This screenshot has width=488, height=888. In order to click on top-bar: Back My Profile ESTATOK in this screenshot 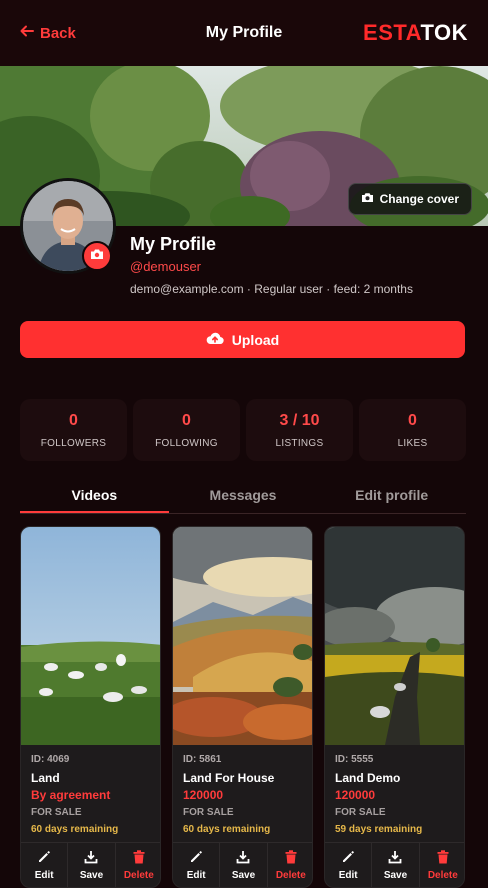, I will do `click(244, 33)`.